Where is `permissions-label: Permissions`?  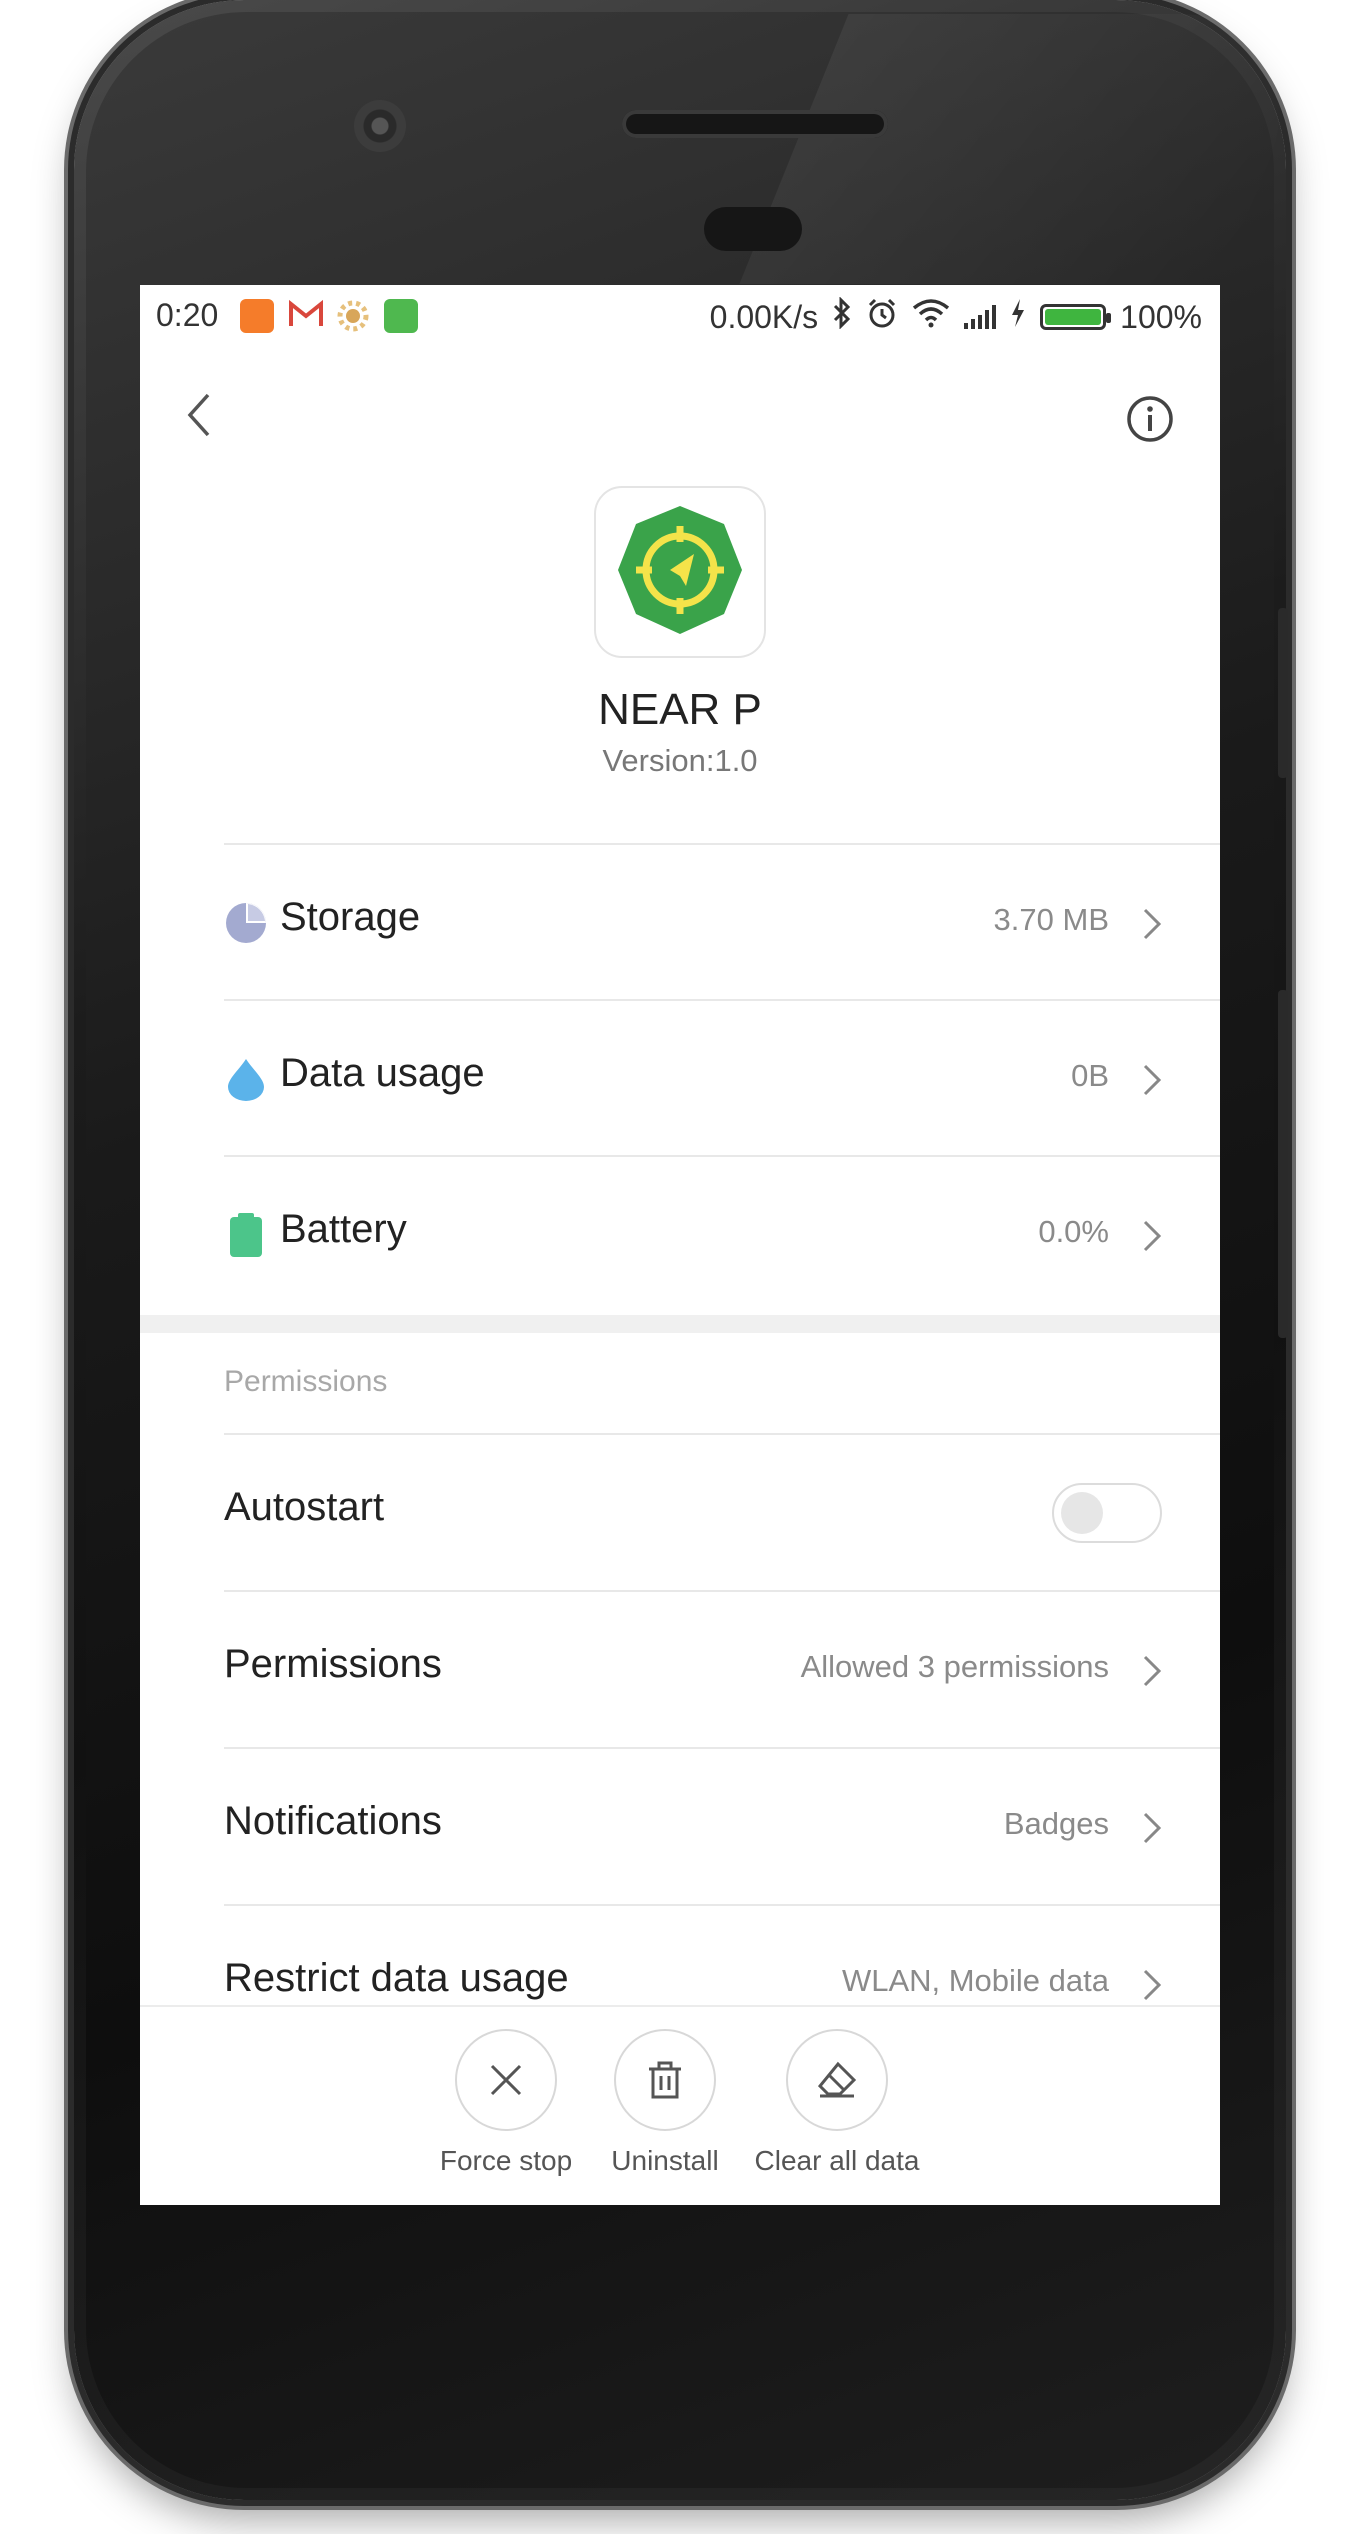 permissions-label: Permissions is located at coordinates (333, 1664).